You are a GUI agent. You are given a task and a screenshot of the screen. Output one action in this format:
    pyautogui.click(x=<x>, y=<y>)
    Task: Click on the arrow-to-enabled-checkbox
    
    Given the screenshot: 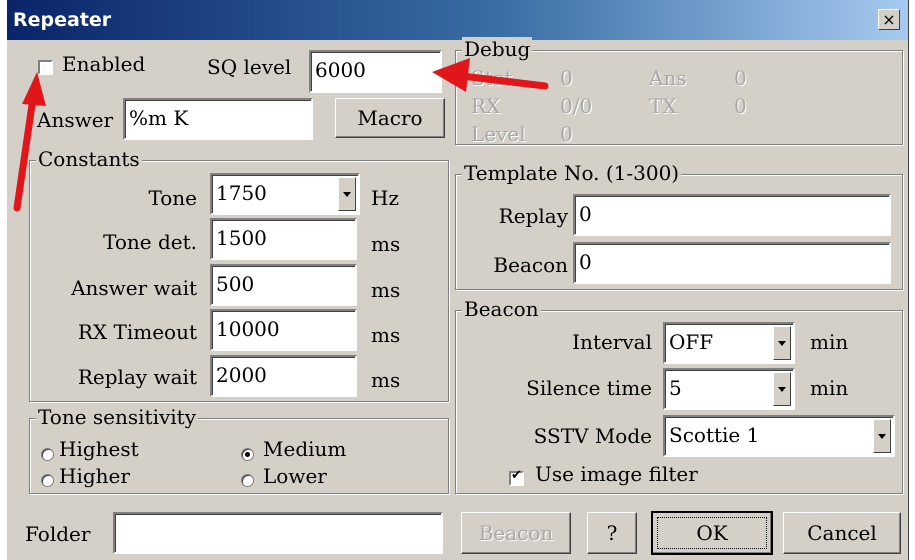 What is the action you would take?
    pyautogui.click(x=29, y=142)
    